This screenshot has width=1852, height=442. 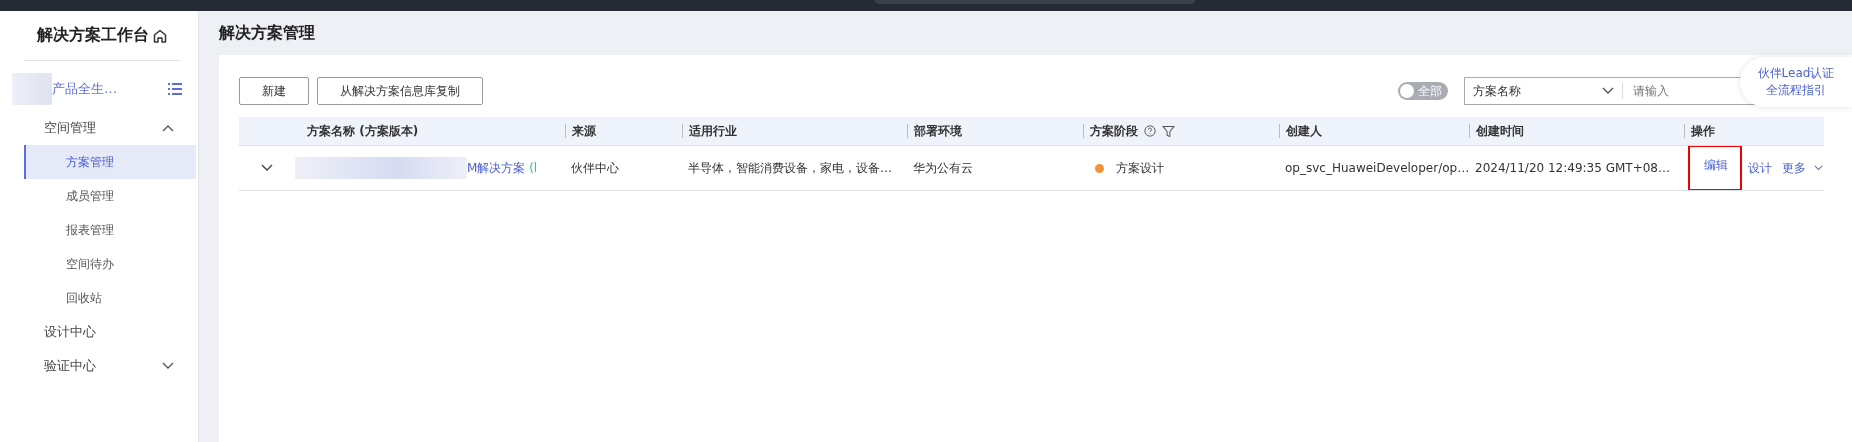 What do you see at coordinates (267, 32) in the screenshot?
I see `page-title: 解决方案管理` at bounding box center [267, 32].